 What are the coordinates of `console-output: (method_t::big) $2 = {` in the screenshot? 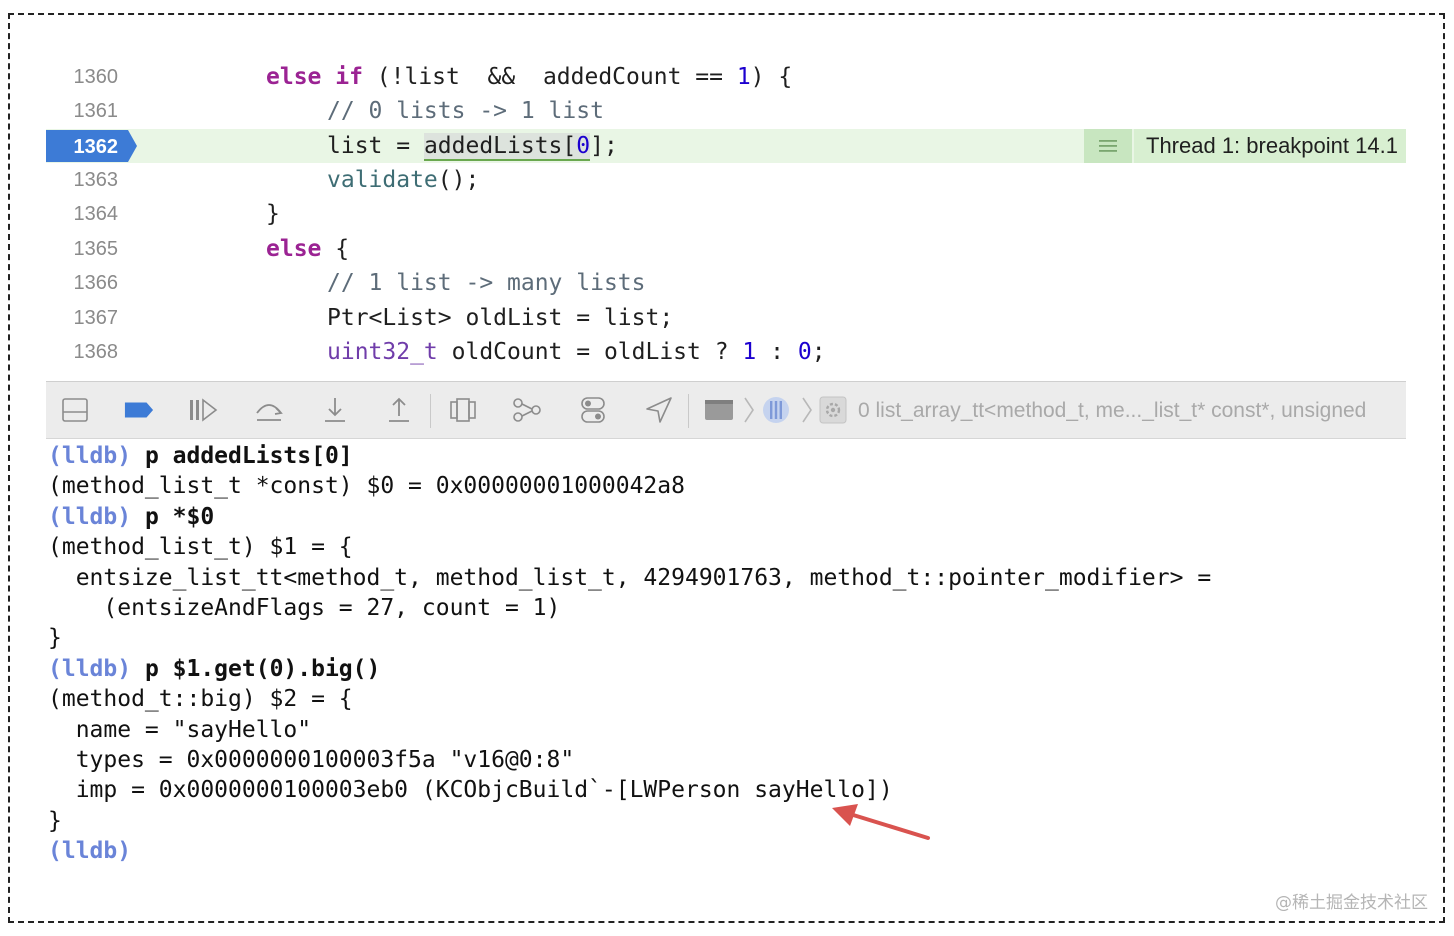 It's located at (200, 699).